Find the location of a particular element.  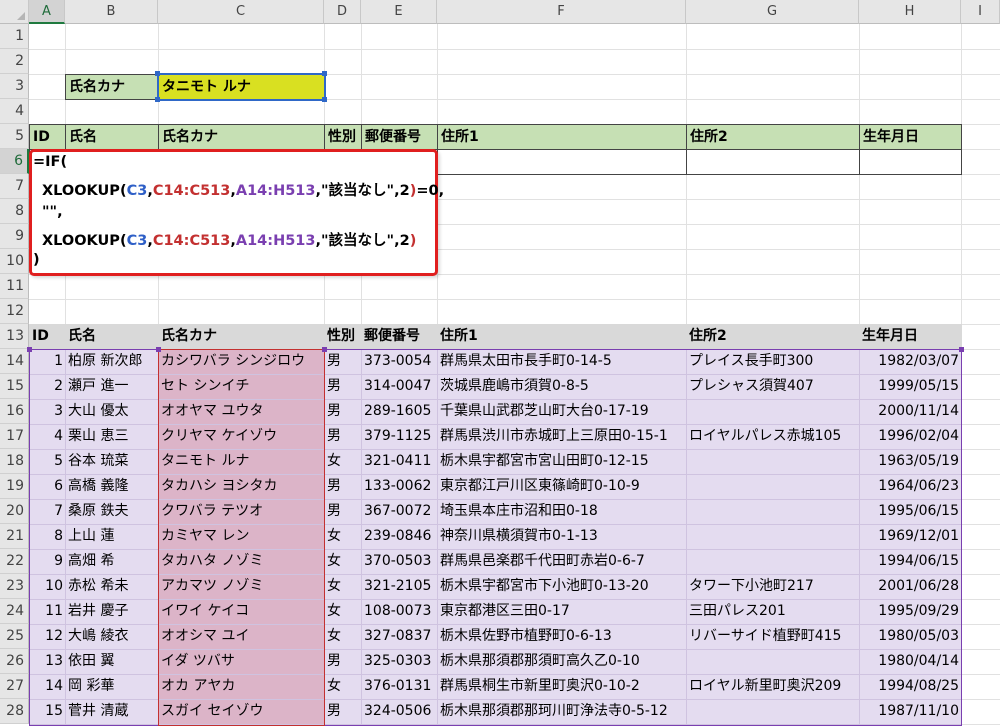

table-cell: 321-2105 is located at coordinates (399, 587).